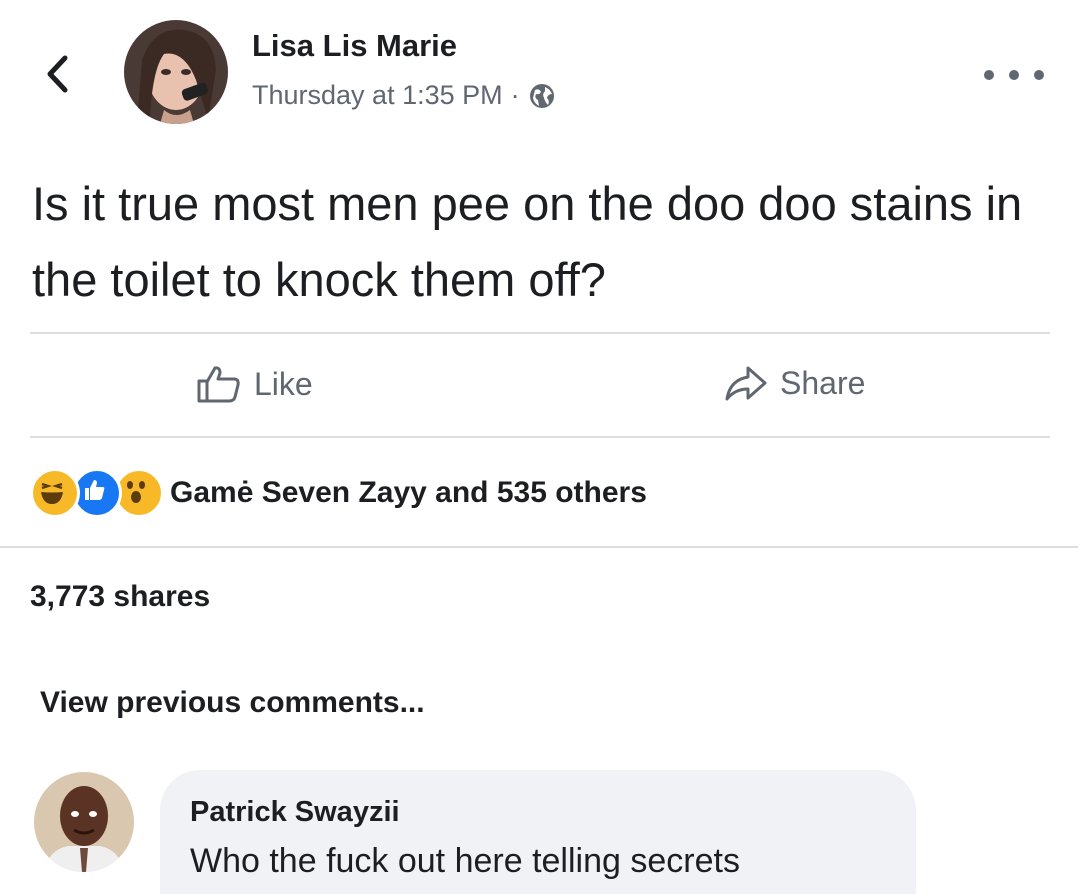  What do you see at coordinates (283, 383) in the screenshot?
I see `like-label: Like` at bounding box center [283, 383].